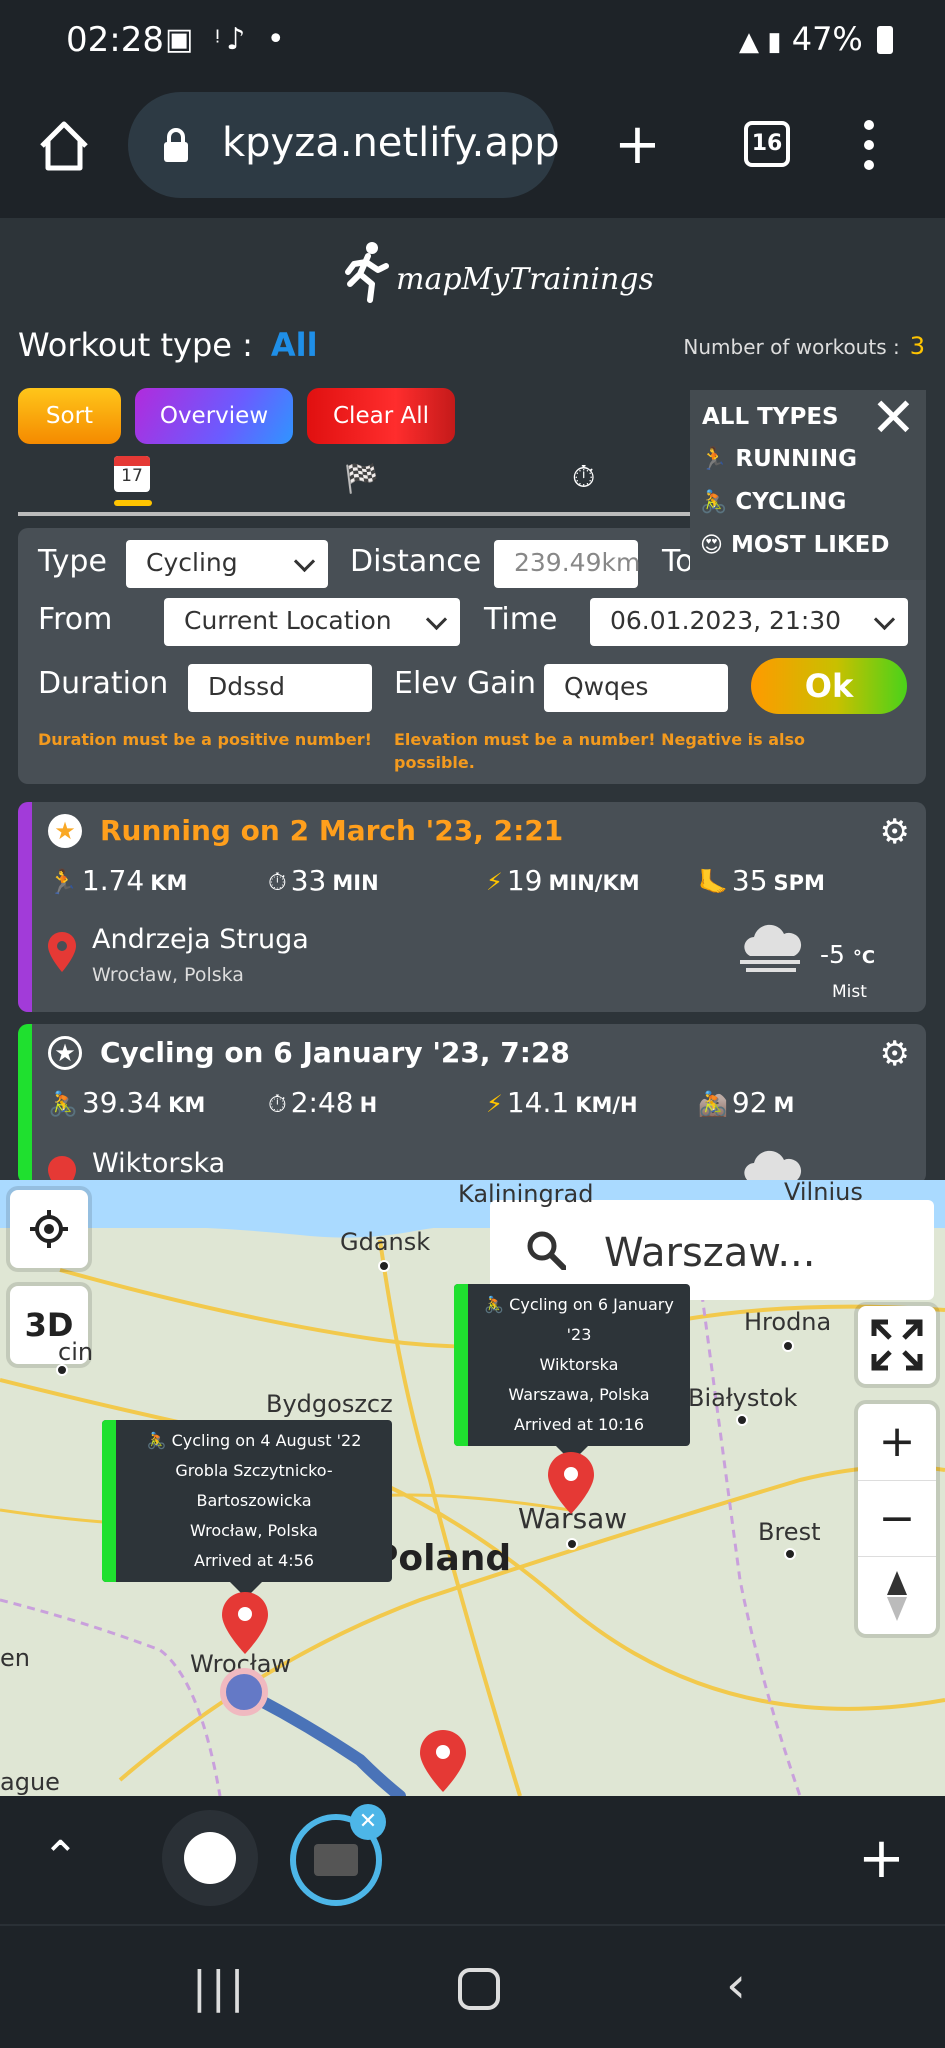 The image size is (945, 2048). What do you see at coordinates (49, 1229) in the screenshot?
I see `locate-me-button` at bounding box center [49, 1229].